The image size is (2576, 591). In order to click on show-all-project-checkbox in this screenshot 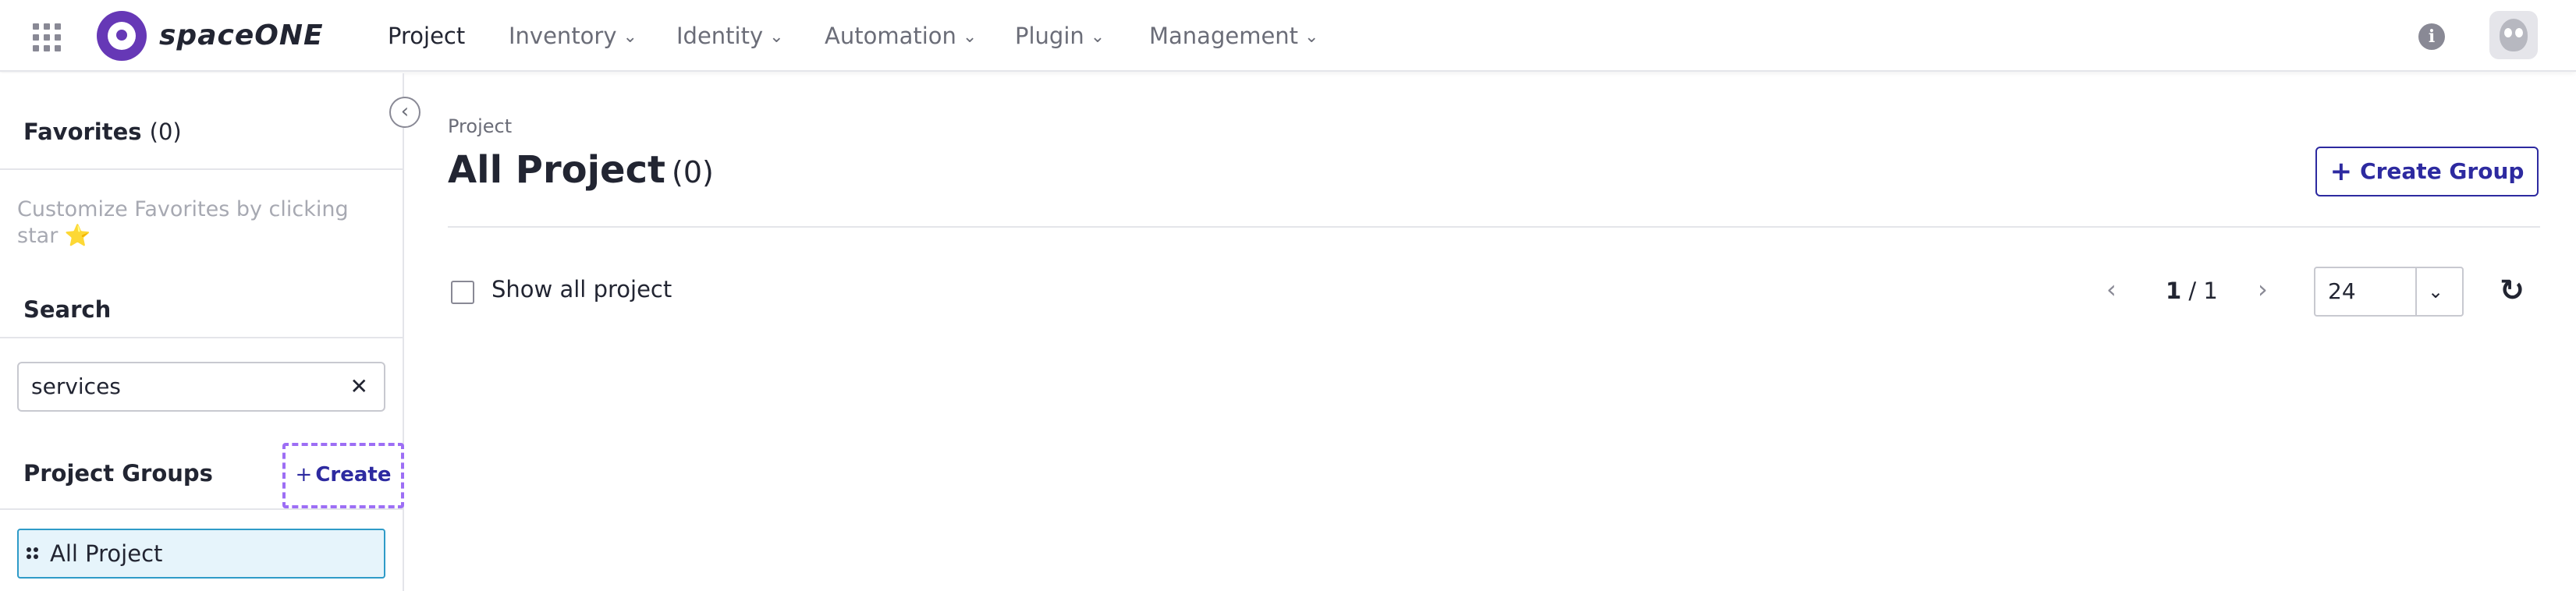, I will do `click(462, 292)`.